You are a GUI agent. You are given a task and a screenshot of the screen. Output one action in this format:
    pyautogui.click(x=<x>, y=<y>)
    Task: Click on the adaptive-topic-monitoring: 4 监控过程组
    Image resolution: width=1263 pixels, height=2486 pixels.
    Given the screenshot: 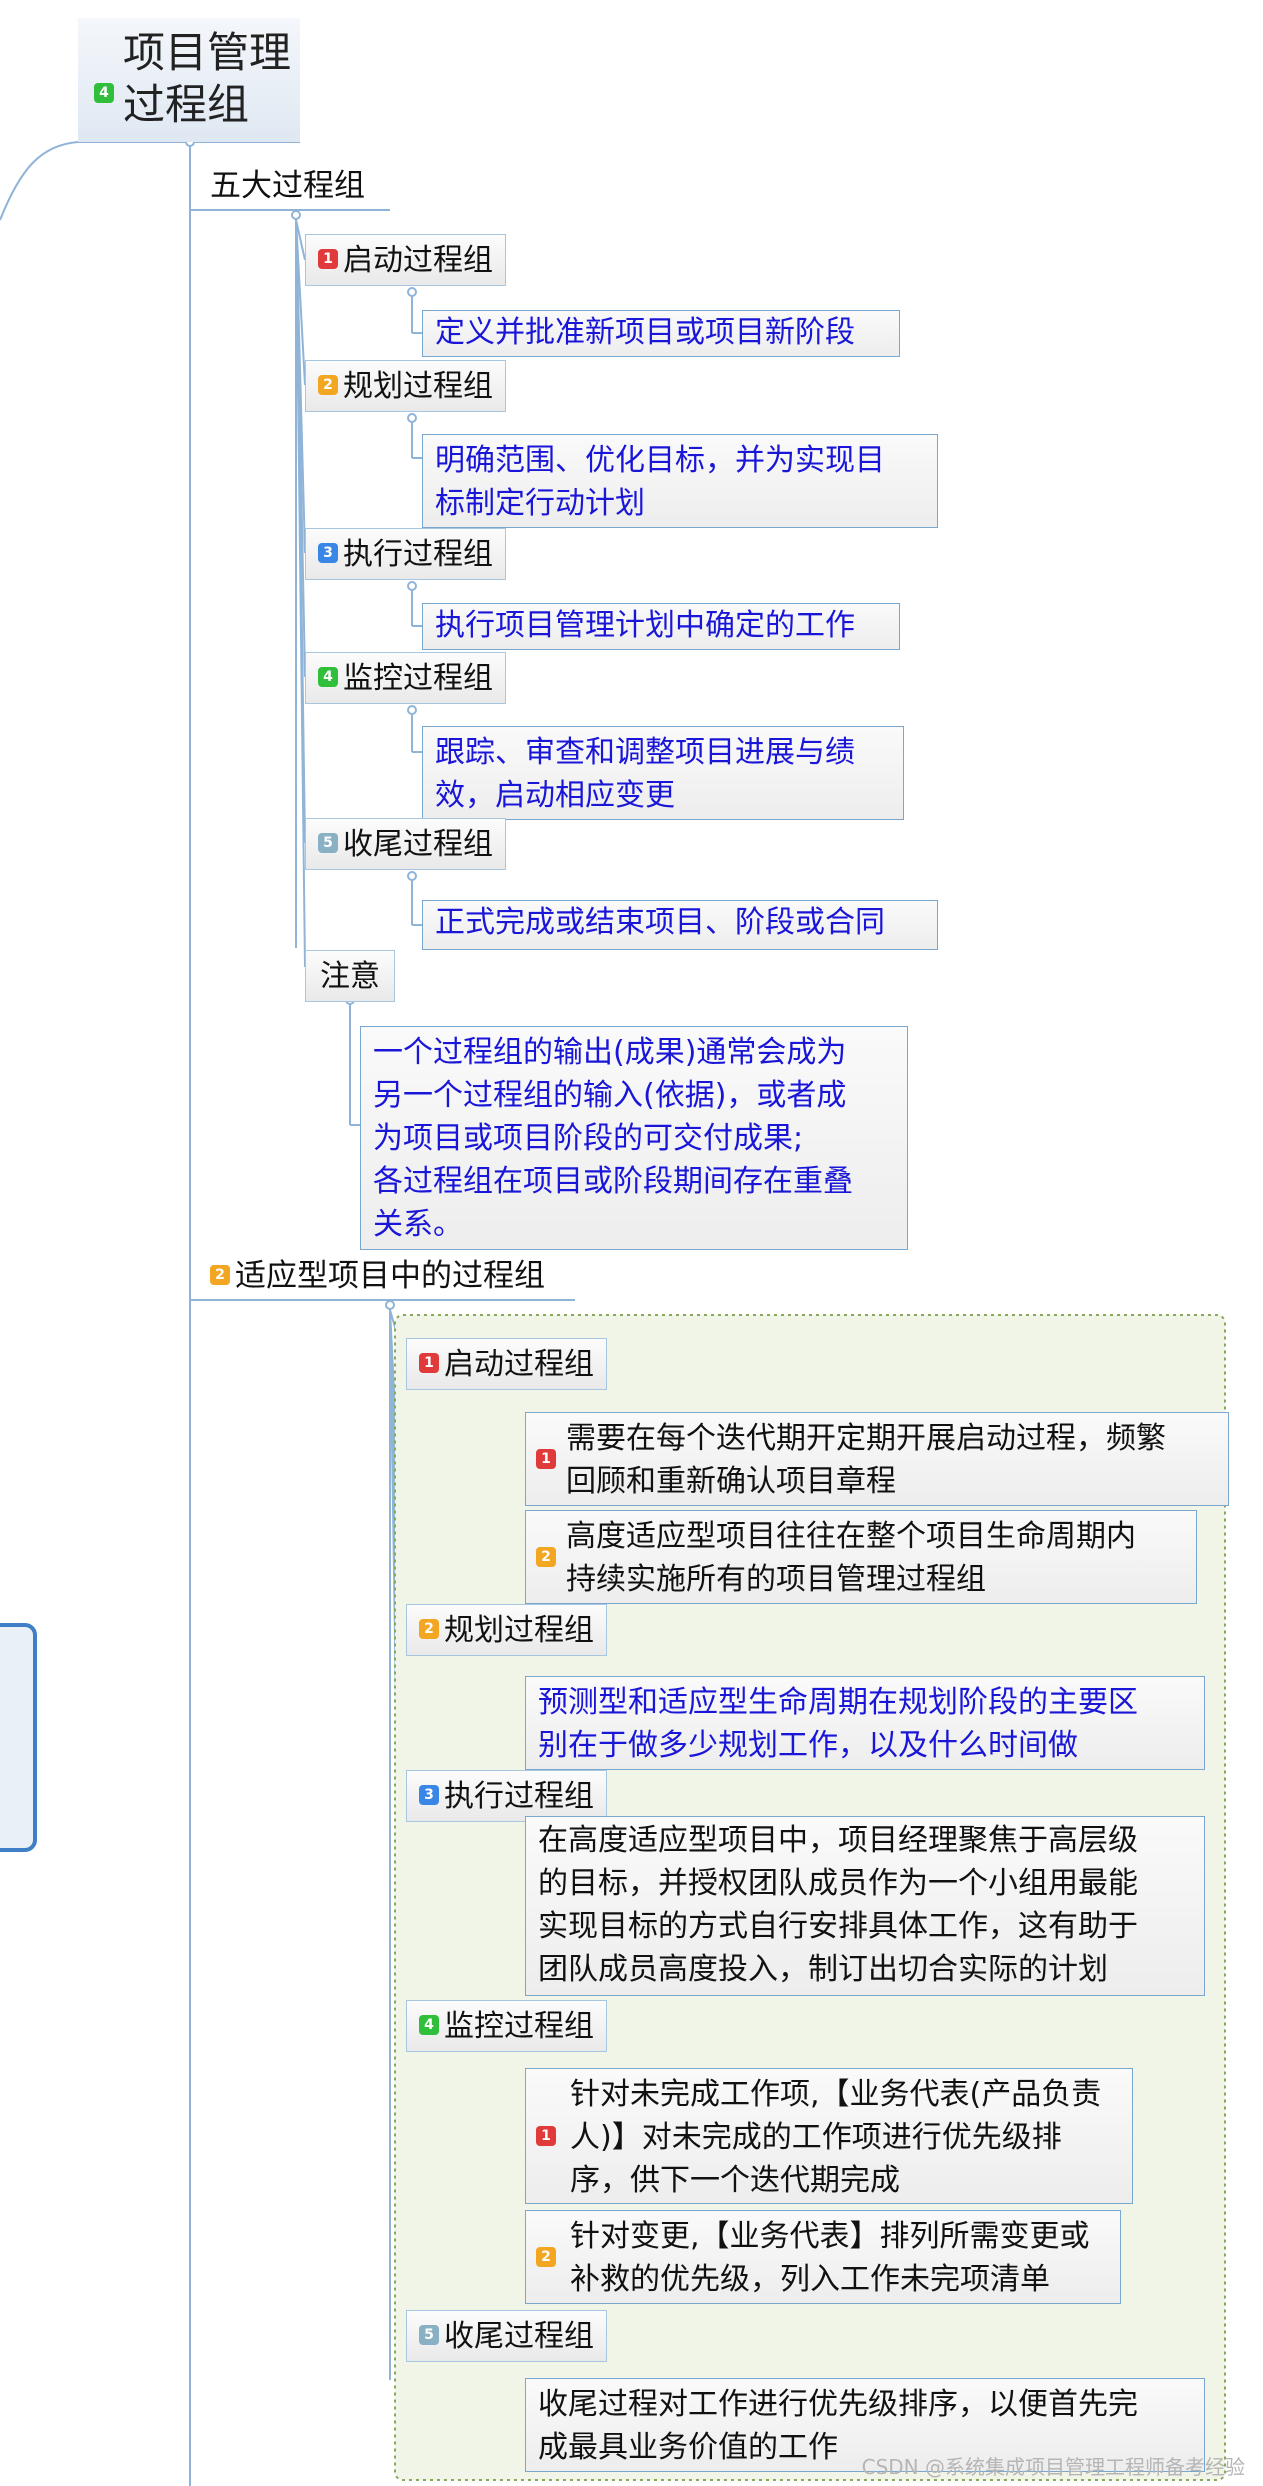 What is the action you would take?
    pyautogui.click(x=506, y=2026)
    